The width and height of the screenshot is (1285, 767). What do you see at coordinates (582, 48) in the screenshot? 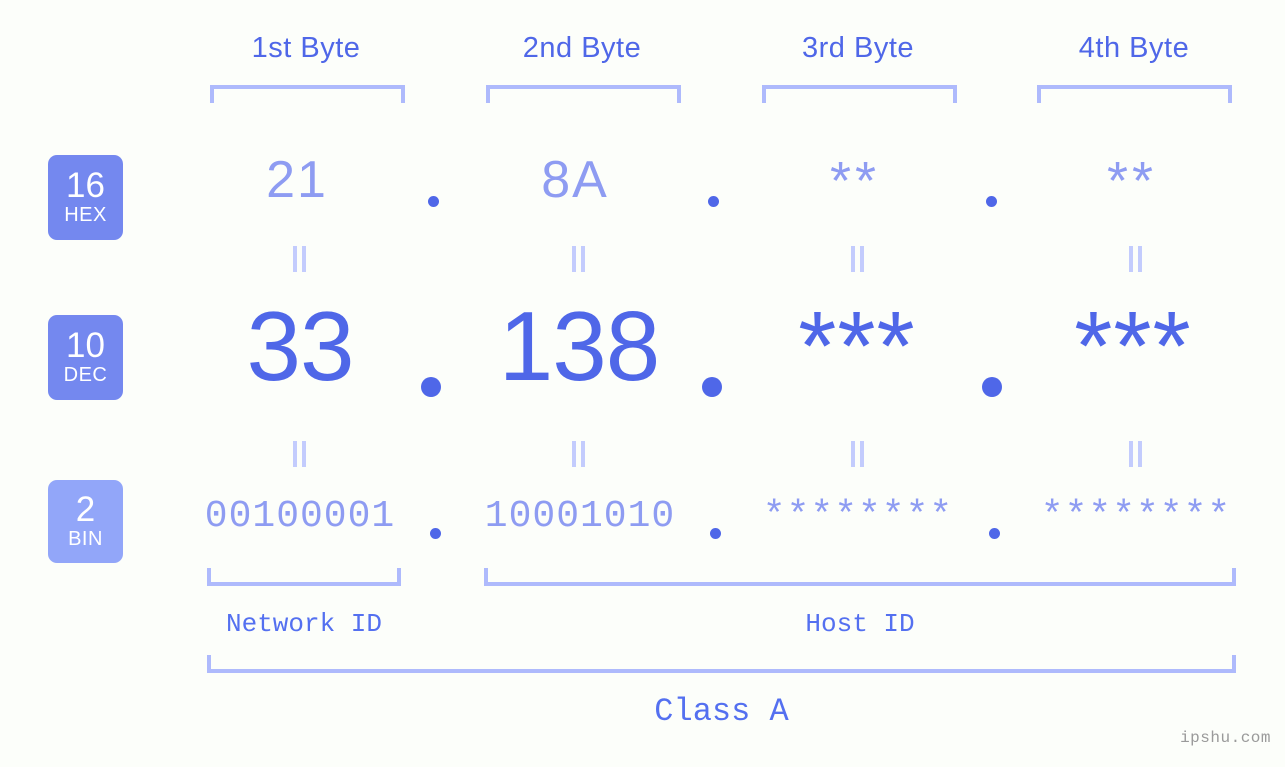
I see `byte-column-header-2: 2nd Byte` at bounding box center [582, 48].